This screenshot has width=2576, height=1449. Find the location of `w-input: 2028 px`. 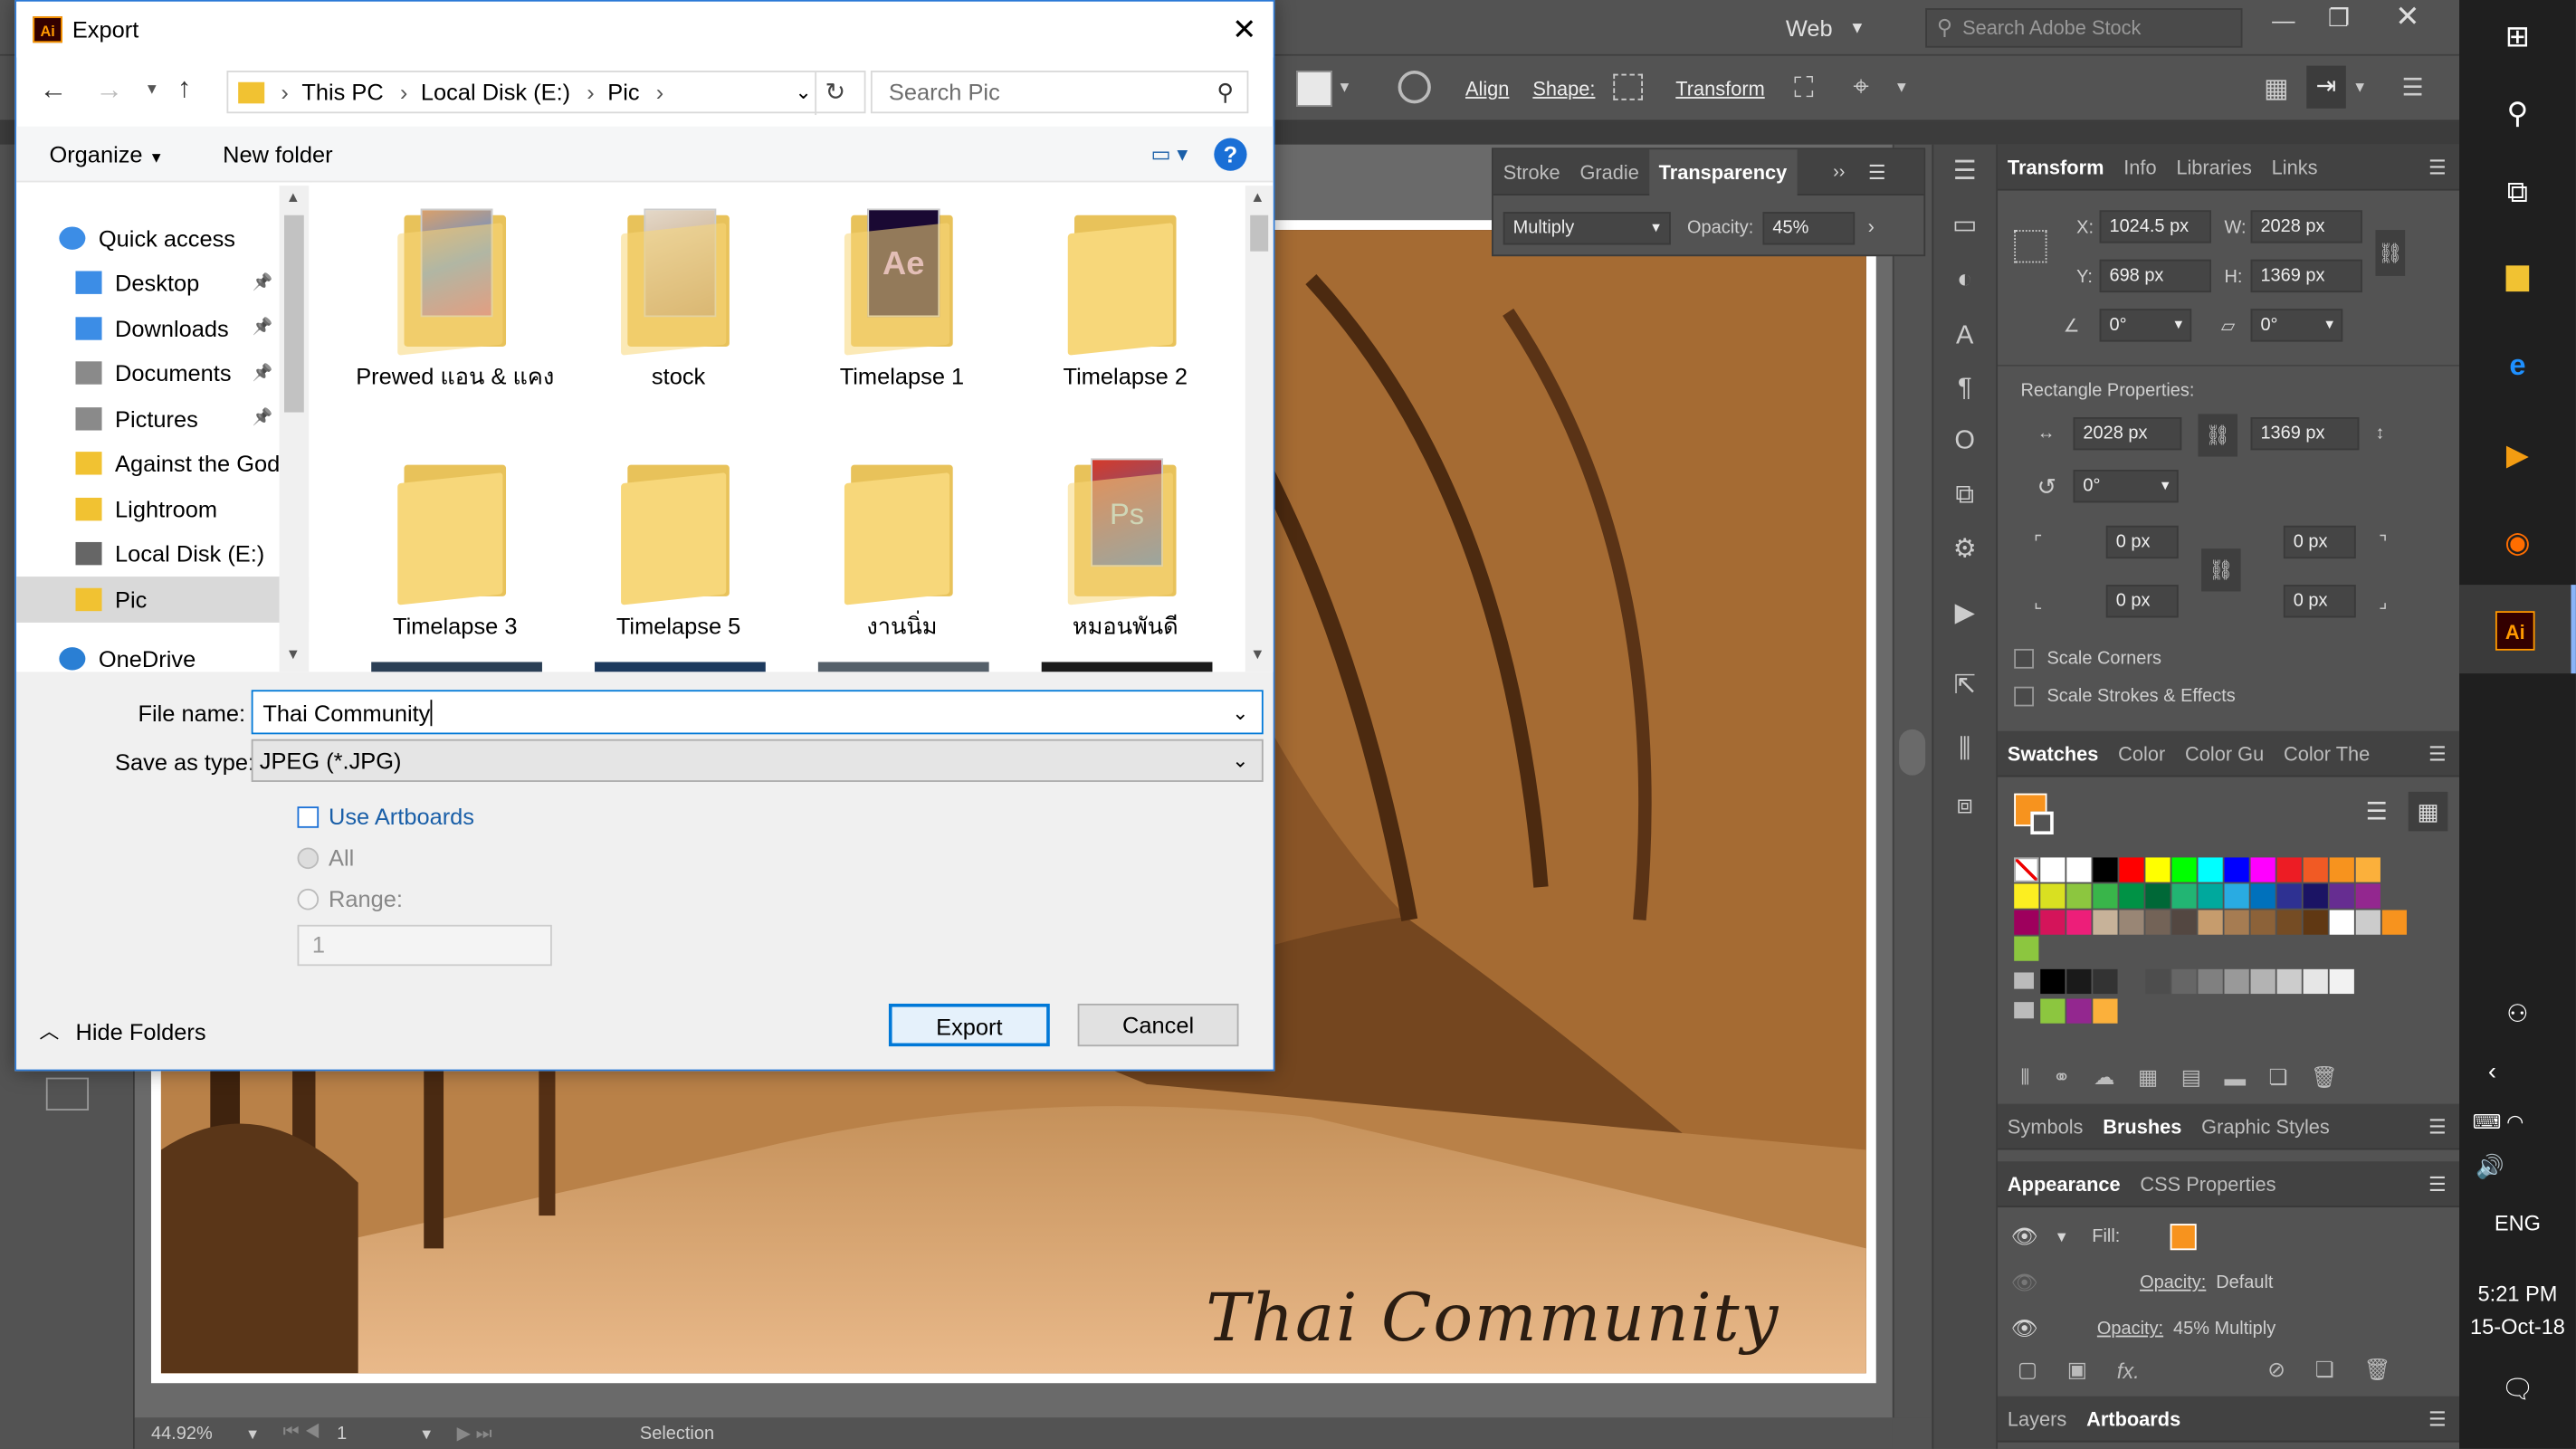

w-input: 2028 px is located at coordinates (2306, 226).